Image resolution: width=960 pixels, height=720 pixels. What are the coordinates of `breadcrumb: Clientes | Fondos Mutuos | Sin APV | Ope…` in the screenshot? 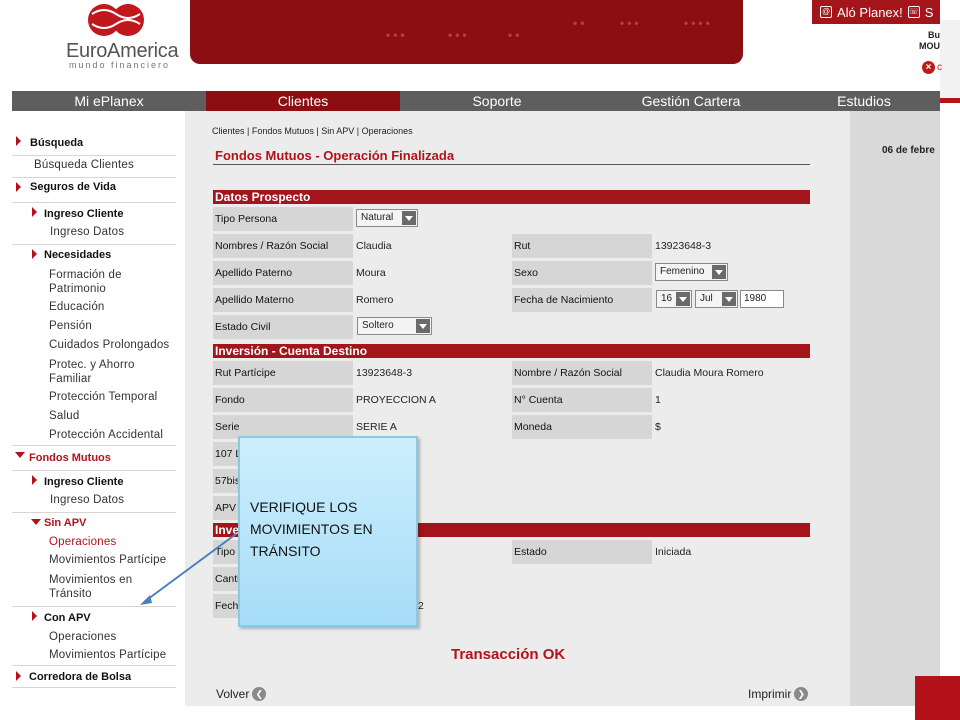 It's located at (312, 131).